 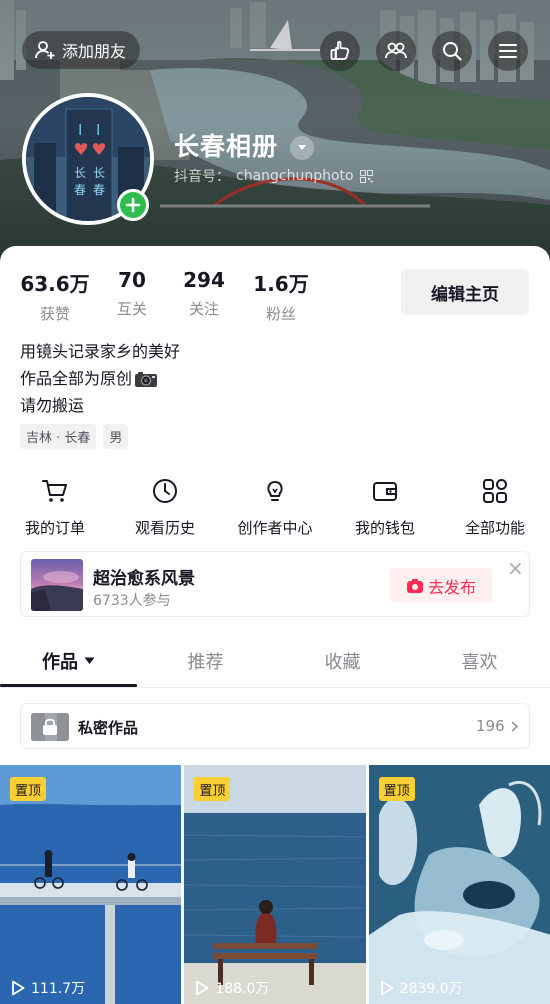 I want to click on account-switch-button, so click(x=302, y=148).